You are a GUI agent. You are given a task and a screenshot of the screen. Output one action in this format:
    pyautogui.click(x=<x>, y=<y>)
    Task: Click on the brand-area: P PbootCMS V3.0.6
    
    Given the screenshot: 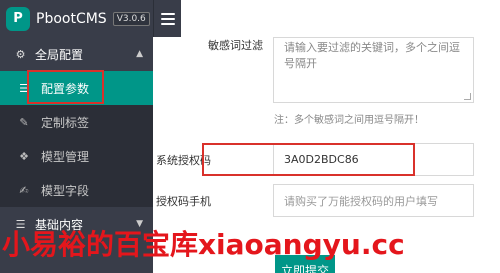 What is the action you would take?
    pyautogui.click(x=76, y=18)
    